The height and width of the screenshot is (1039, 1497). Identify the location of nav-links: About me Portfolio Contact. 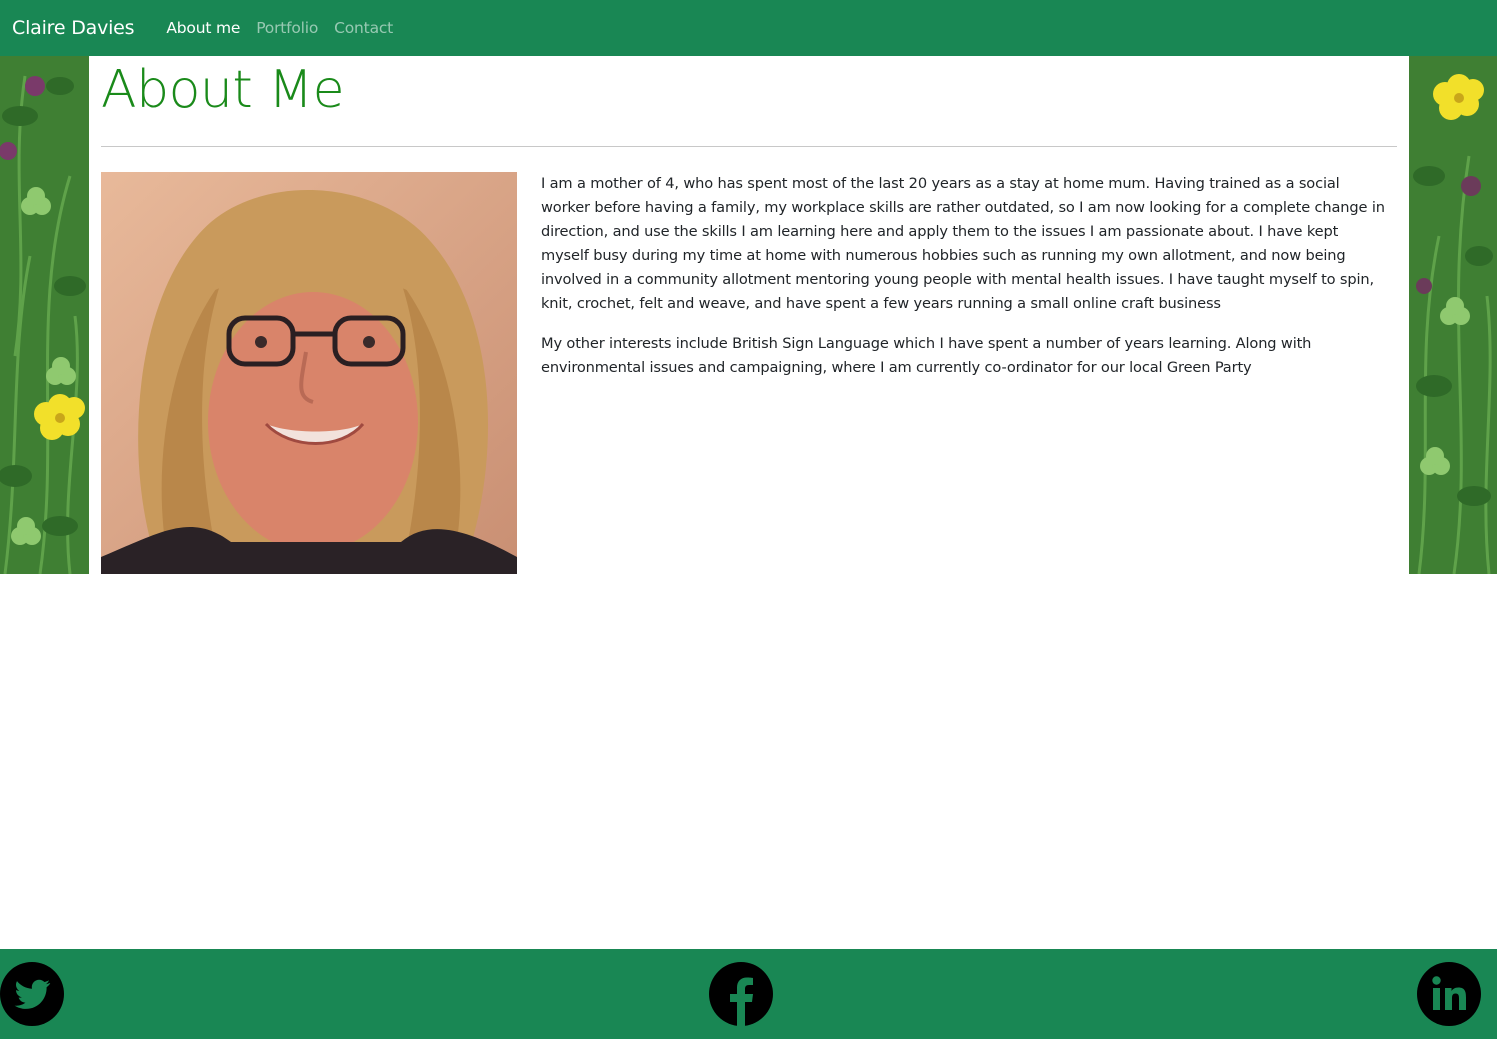
(279, 28).